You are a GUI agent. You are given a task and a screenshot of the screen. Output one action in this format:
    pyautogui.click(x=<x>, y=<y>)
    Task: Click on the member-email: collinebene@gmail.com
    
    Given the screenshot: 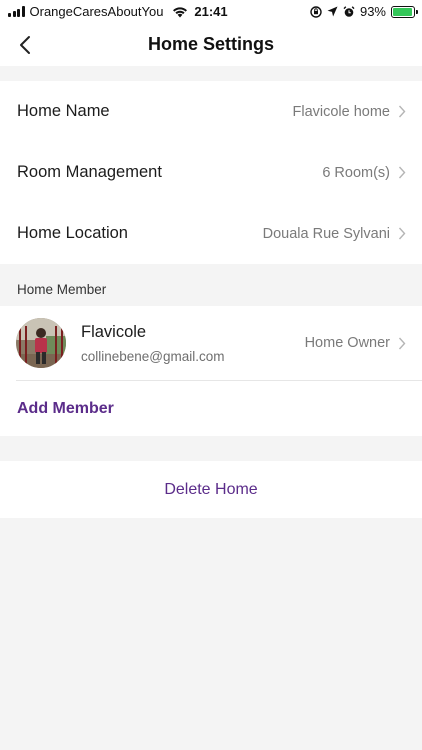 What is the action you would take?
    pyautogui.click(x=153, y=356)
    